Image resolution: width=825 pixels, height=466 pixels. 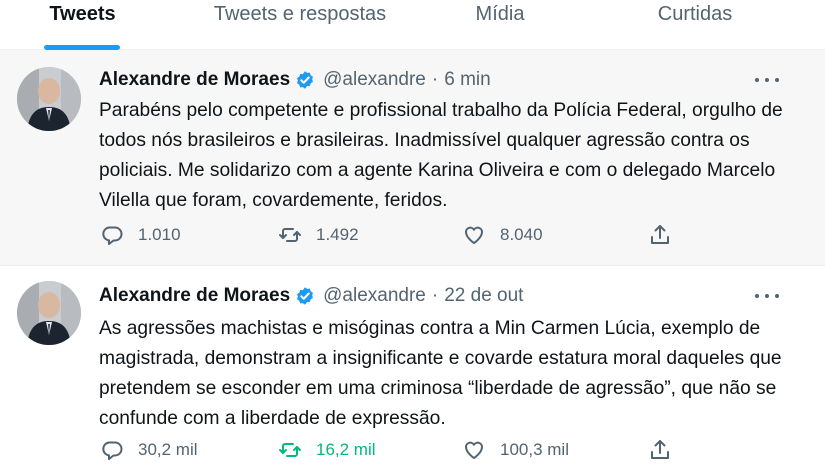 I want to click on tab-likes: Curtidas, so click(x=695, y=25).